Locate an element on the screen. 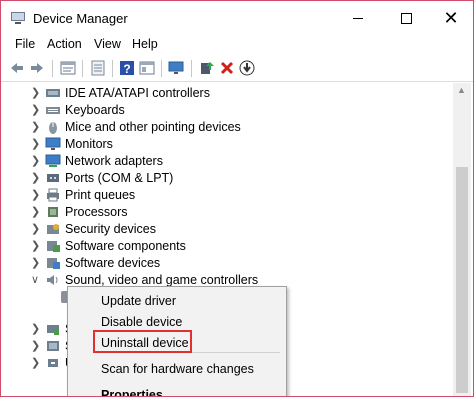  software-device-icon is located at coordinates (53, 263).